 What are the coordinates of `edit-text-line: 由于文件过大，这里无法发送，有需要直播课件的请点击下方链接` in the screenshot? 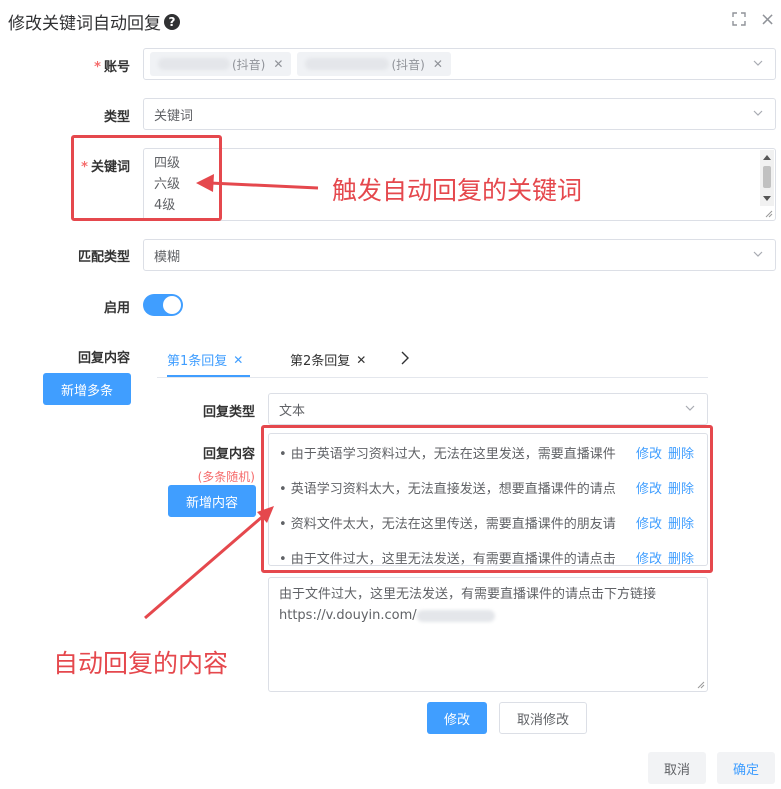 It's located at (468, 594).